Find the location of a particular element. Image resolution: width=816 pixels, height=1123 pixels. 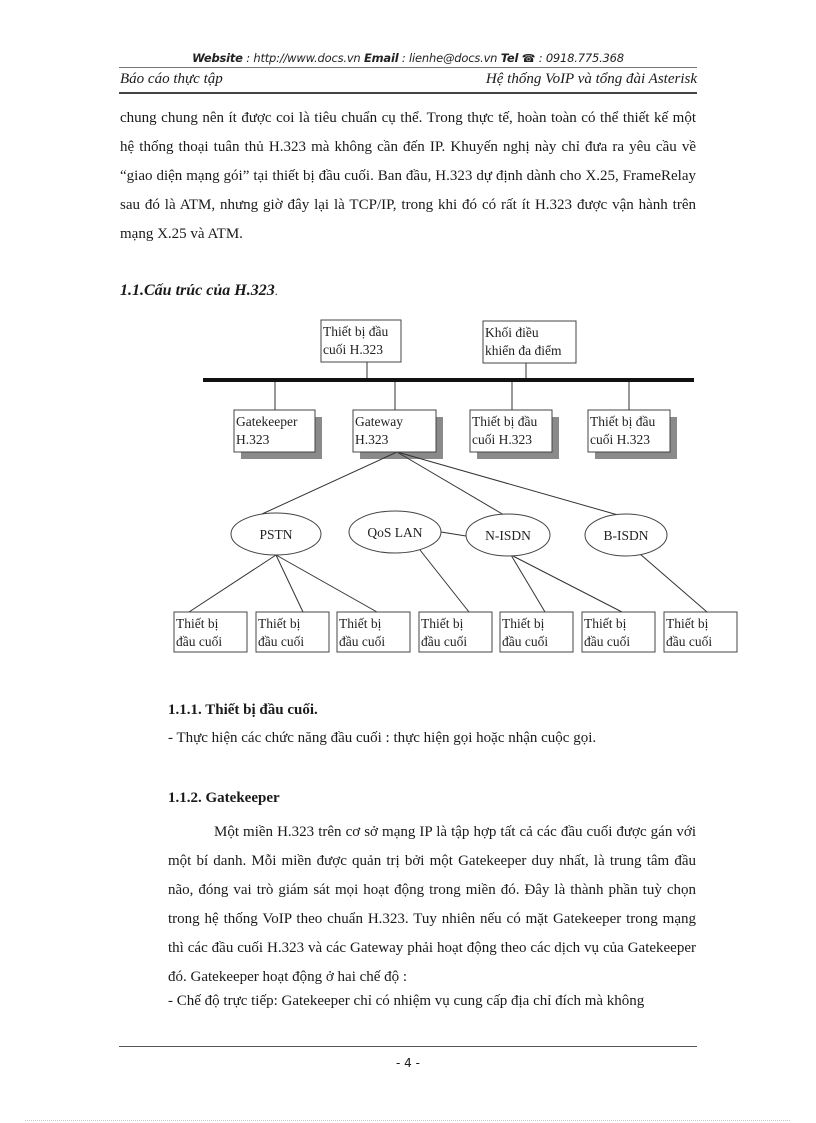

terminal-2-node-label: đầu cuối is located at coordinates (281, 641).